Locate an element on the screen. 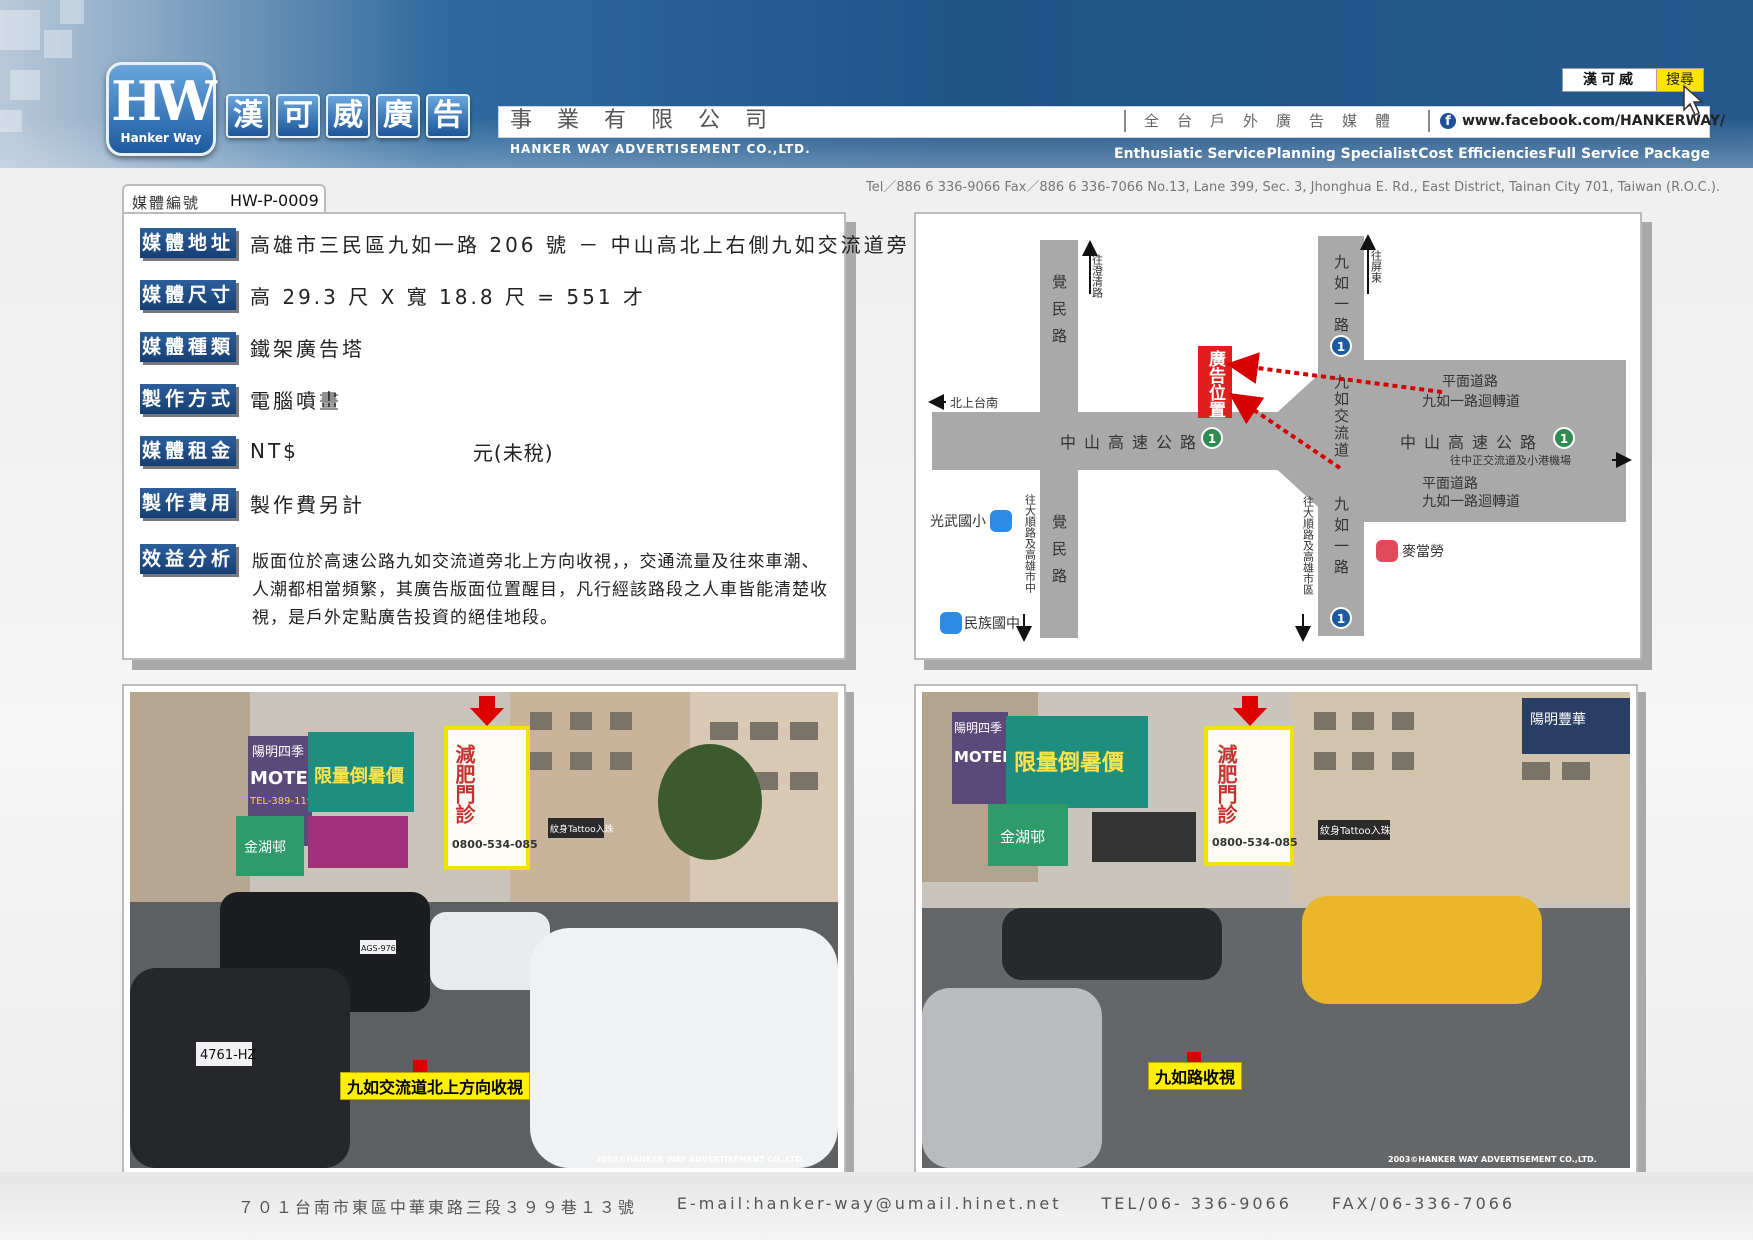 The width and height of the screenshot is (1753, 1240). ramp-label: 平面道路 is located at coordinates (1470, 382).